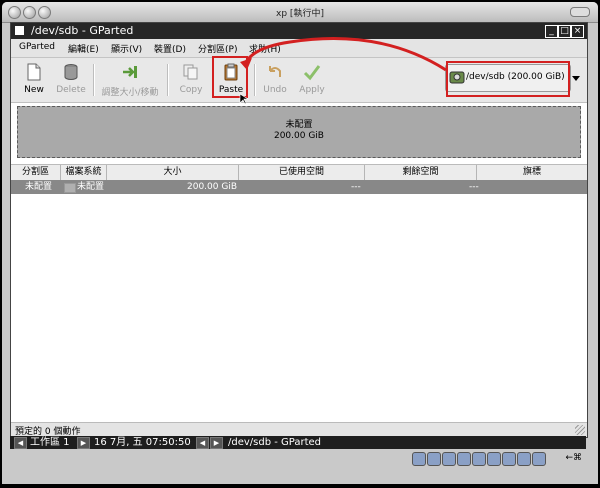 This screenshot has height=488, width=600. Describe the element at coordinates (449, 459) in the screenshot. I see `floppy-status-icon` at that location.